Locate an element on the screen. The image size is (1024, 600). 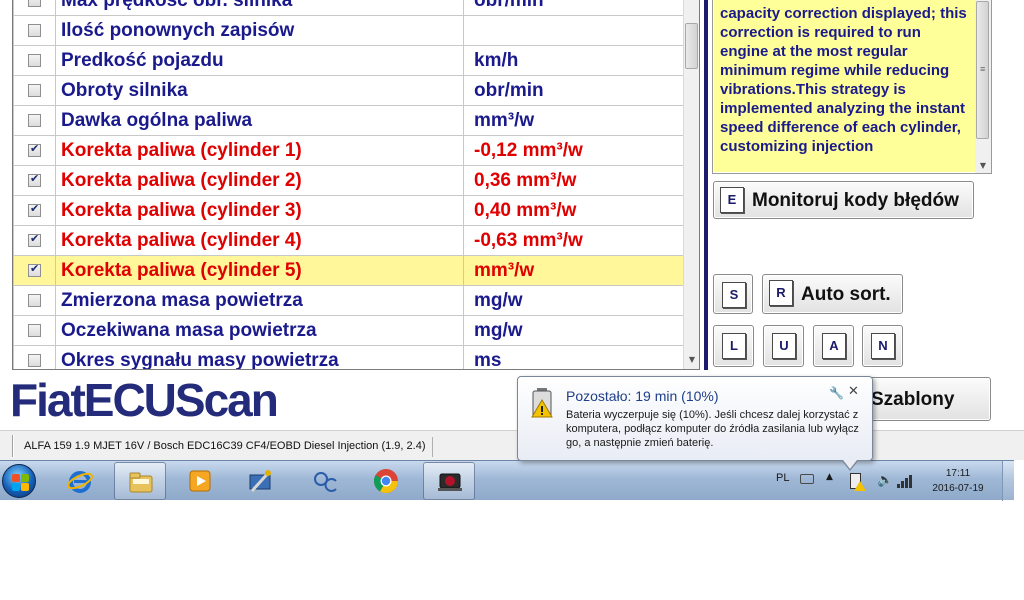
table-row: Korekta paliwa (cylinder 3)0,40 mm³/w is located at coordinates (349, 210).